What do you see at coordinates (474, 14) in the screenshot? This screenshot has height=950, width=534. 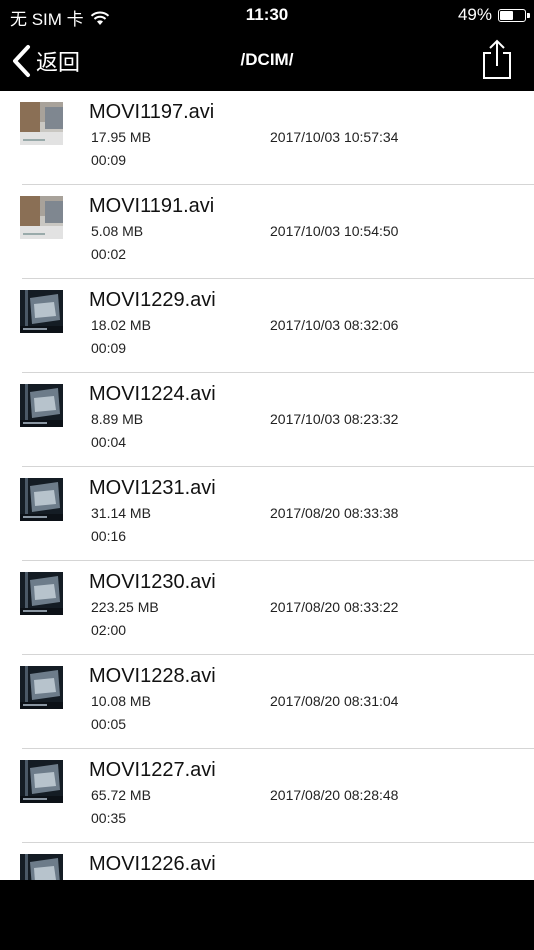 I see `battery-percent: 49%` at bounding box center [474, 14].